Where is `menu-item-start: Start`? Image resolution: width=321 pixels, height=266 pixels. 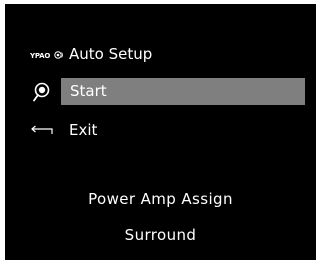
menu-item-start: Start is located at coordinates (183, 91).